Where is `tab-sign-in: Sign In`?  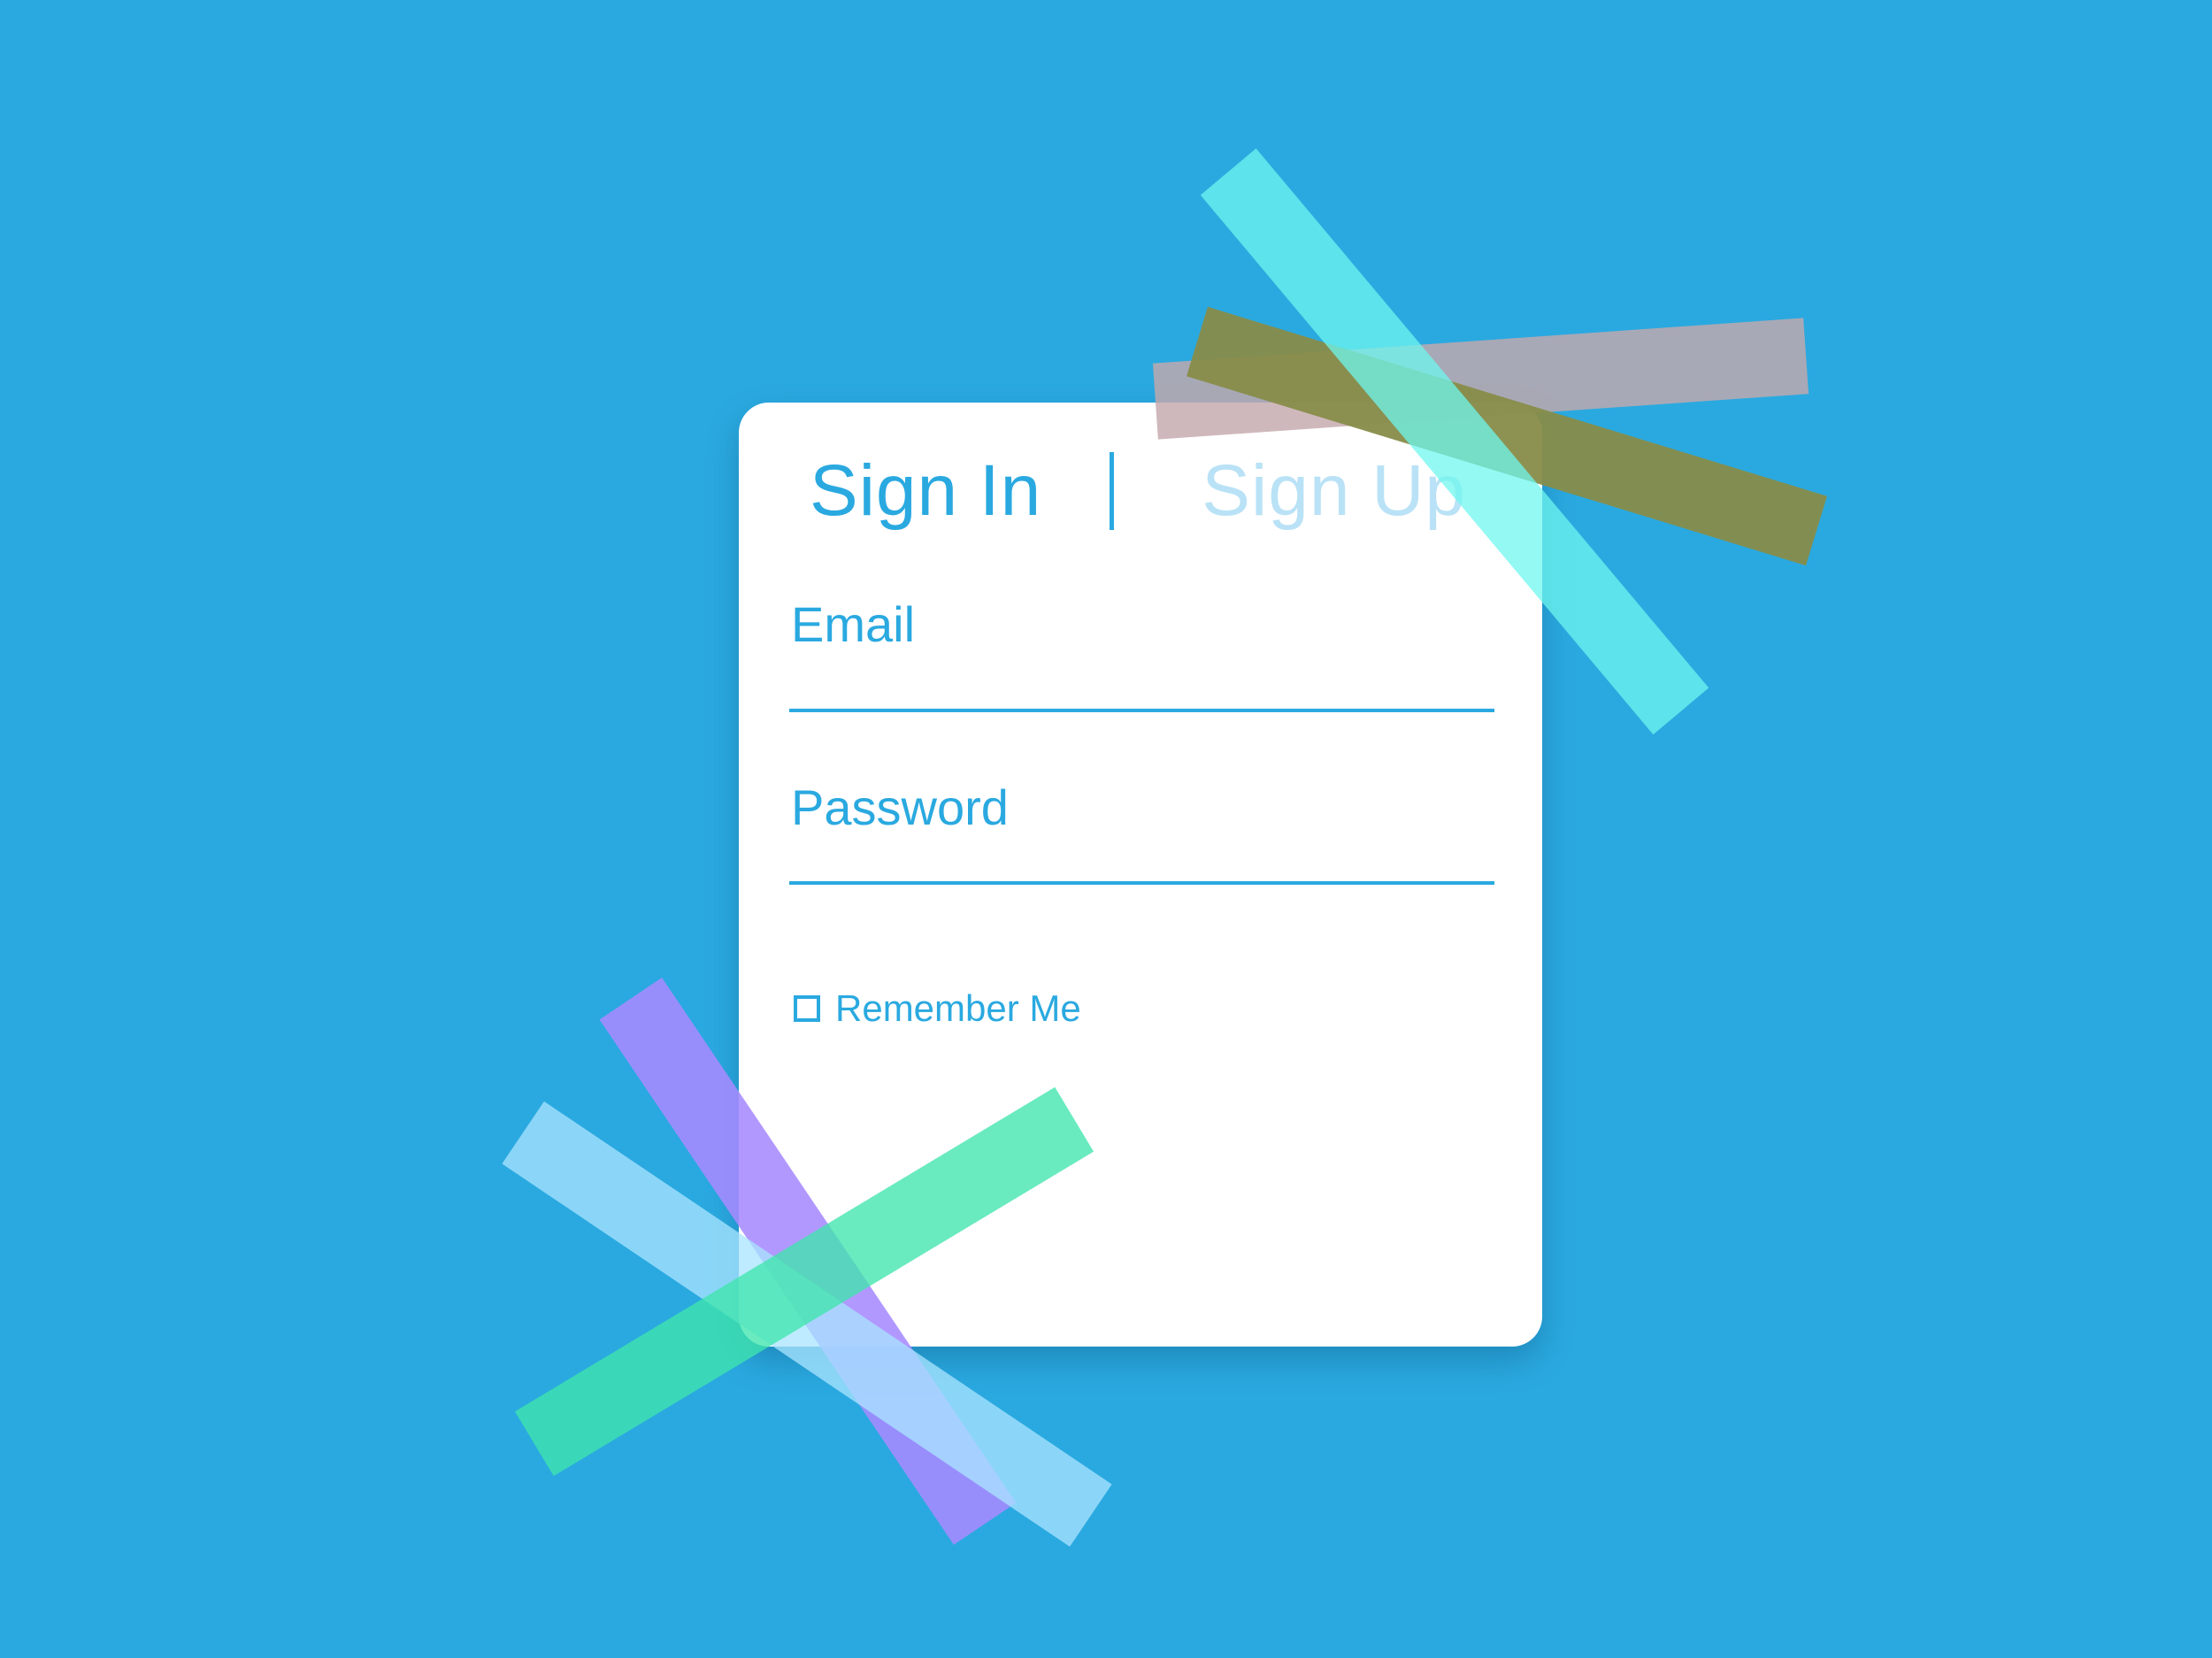 tab-sign-in: Sign In is located at coordinates (925, 491).